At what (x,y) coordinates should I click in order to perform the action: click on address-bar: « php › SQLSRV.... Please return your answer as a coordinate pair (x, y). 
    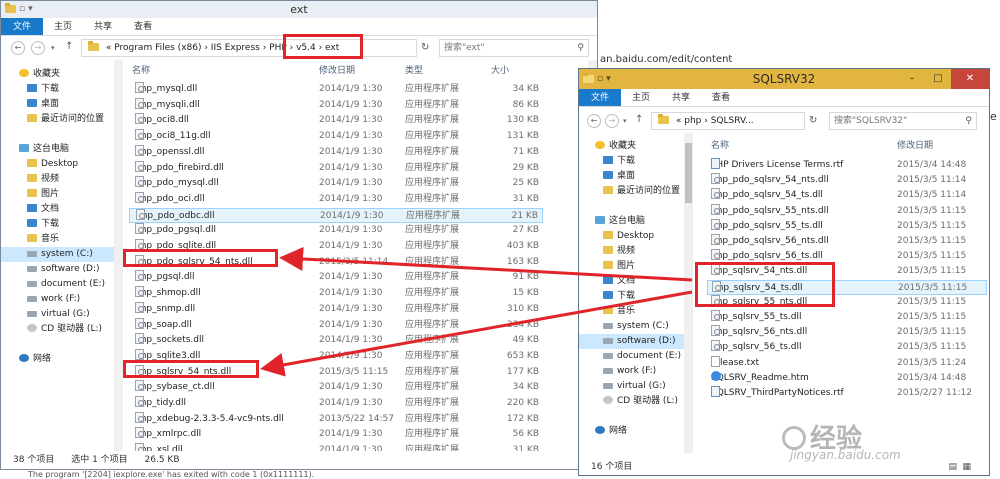
    Looking at the image, I should click on (728, 121).